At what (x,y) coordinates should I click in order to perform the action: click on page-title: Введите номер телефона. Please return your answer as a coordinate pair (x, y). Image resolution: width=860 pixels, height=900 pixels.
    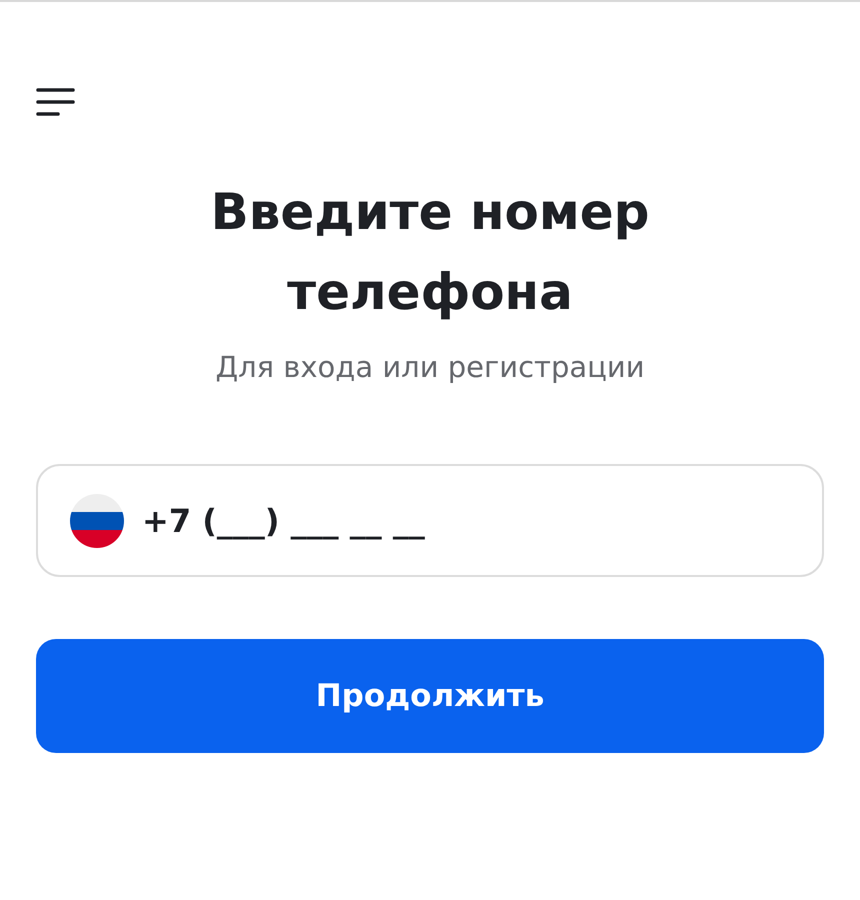
    Looking at the image, I should click on (430, 252).